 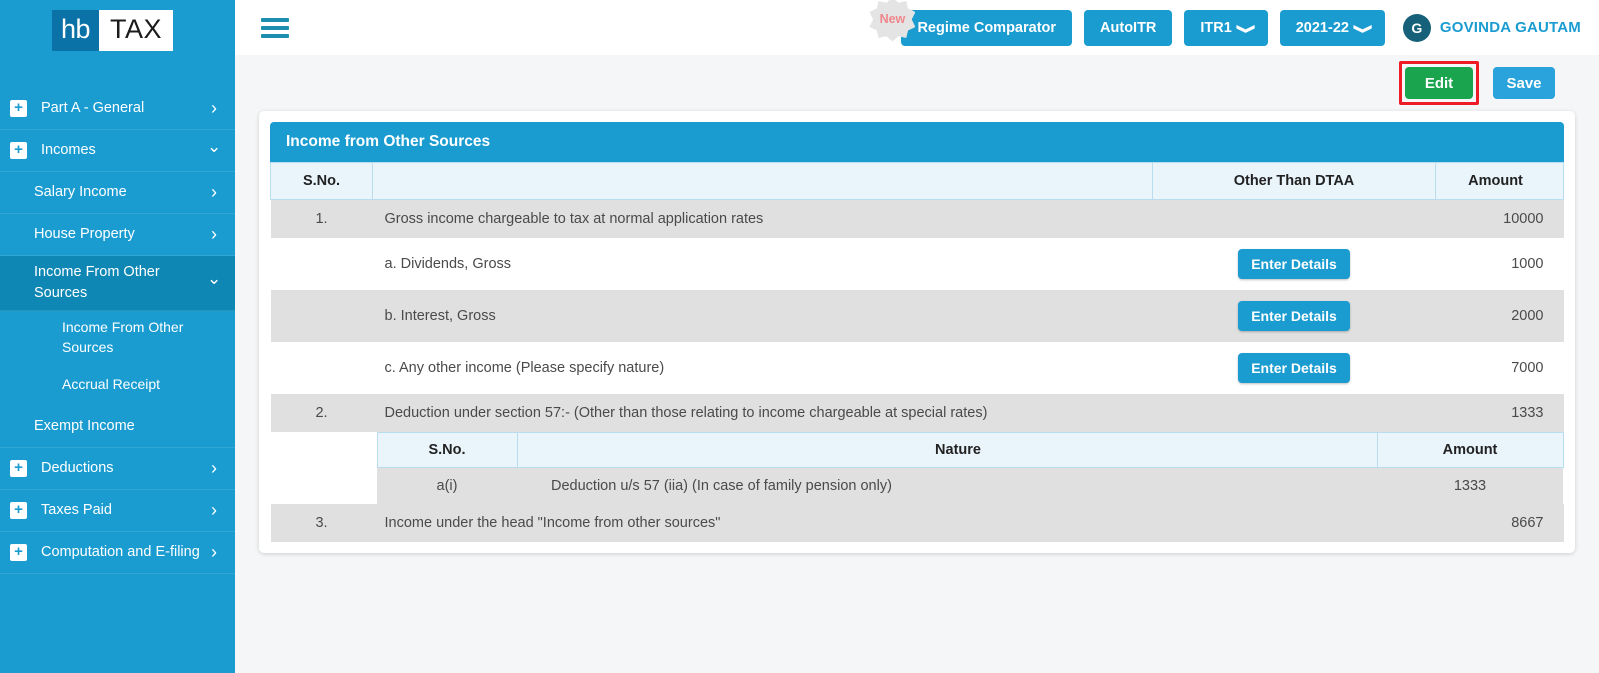 What do you see at coordinates (76, 30) in the screenshot?
I see `logo-mark-text: hb` at bounding box center [76, 30].